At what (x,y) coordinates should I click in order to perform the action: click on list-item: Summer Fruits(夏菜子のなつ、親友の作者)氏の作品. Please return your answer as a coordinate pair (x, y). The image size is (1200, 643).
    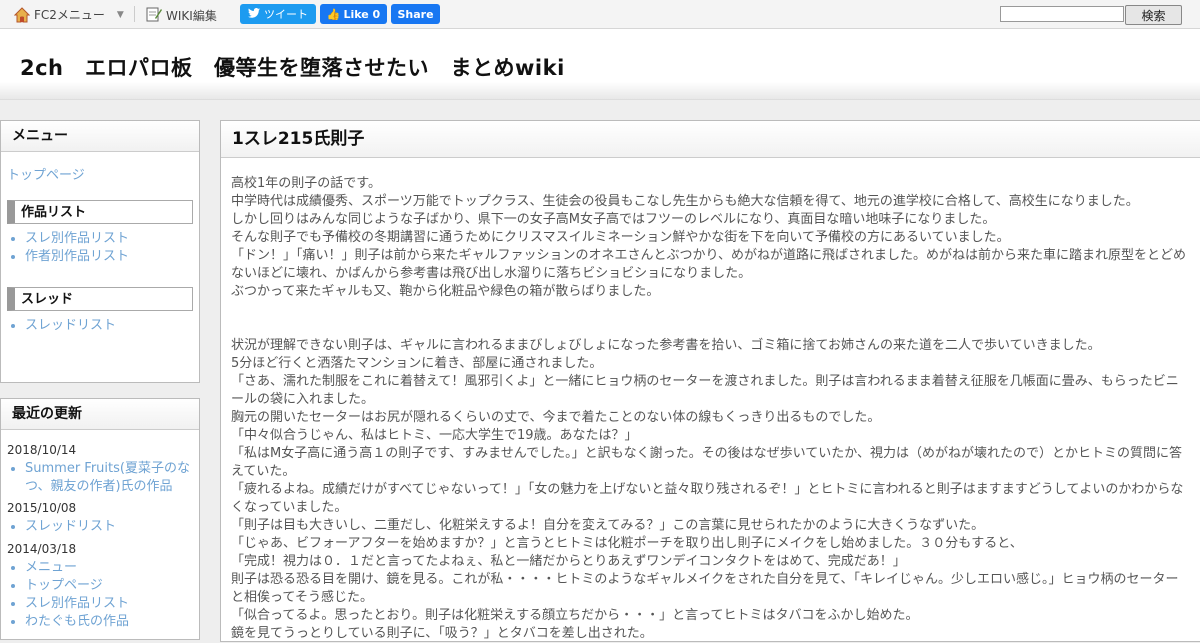
    Looking at the image, I should click on (112, 478).